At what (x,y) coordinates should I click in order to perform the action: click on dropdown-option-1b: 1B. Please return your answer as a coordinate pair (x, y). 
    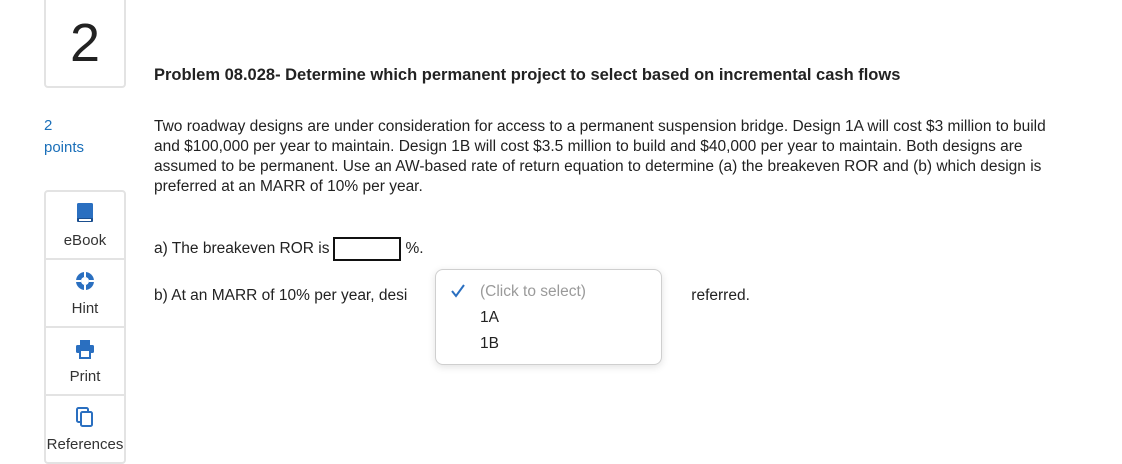
    Looking at the image, I should click on (489, 344).